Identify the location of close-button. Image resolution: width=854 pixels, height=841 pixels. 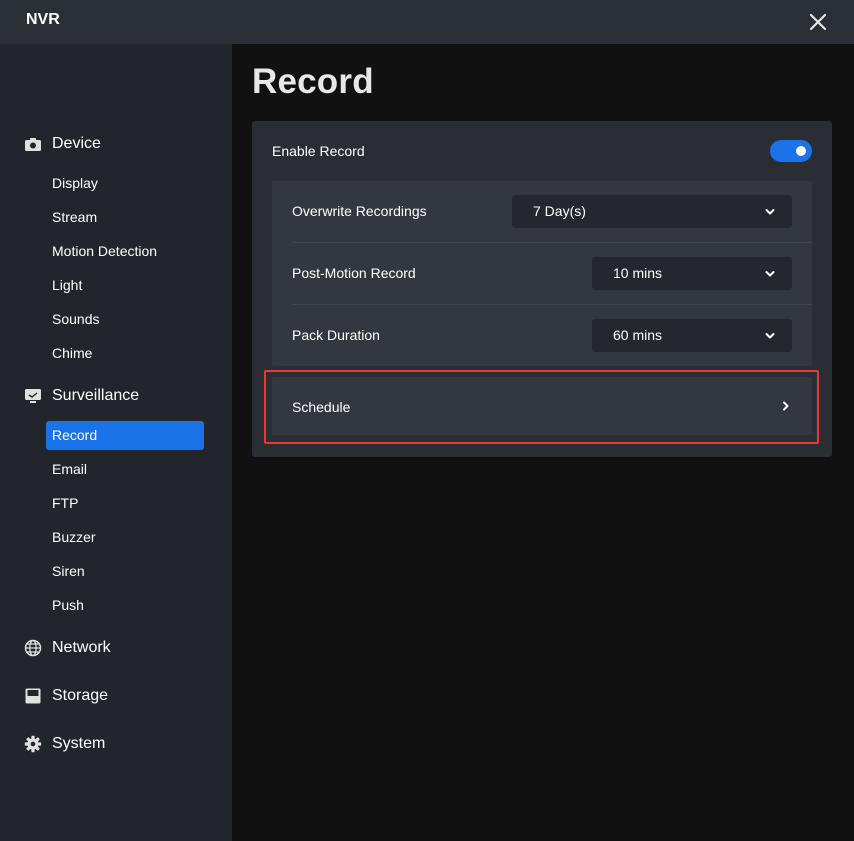
(818, 22).